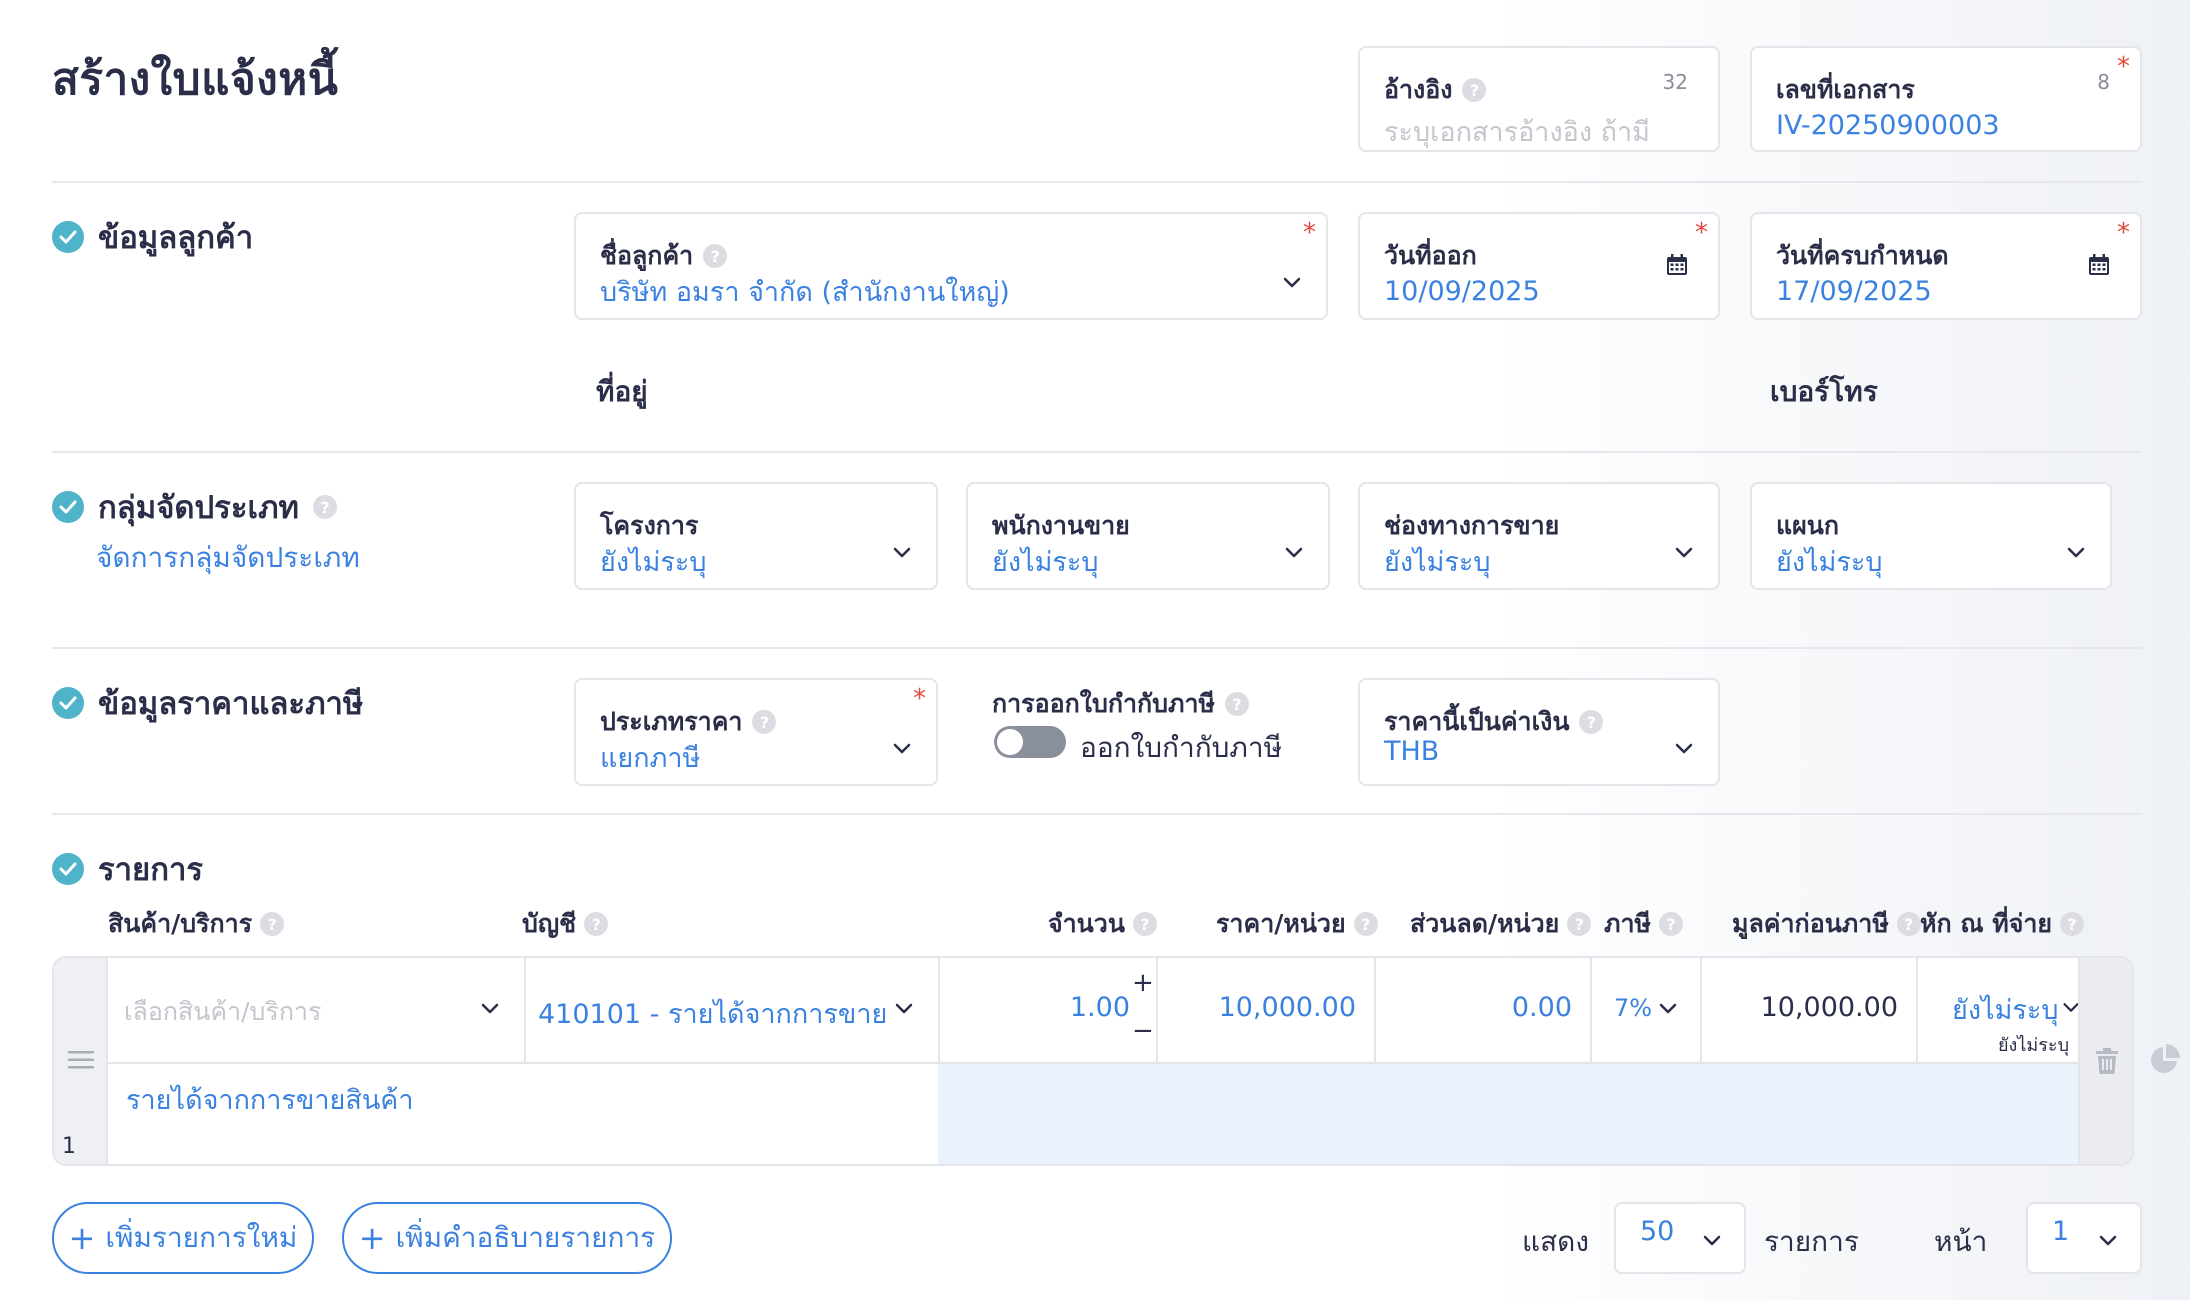 The image size is (2190, 1300). Describe the element at coordinates (1888, 125) in the screenshot. I see `doc-number-input: IV-20250900003` at that location.